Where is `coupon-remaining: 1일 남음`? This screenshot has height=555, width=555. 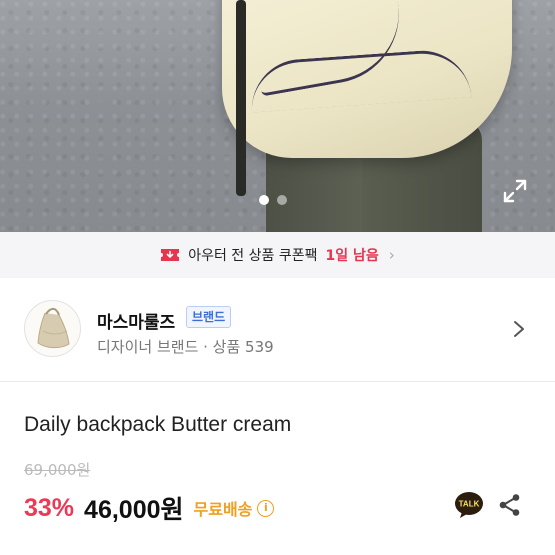
coupon-remaining: 1일 남음 is located at coordinates (352, 256).